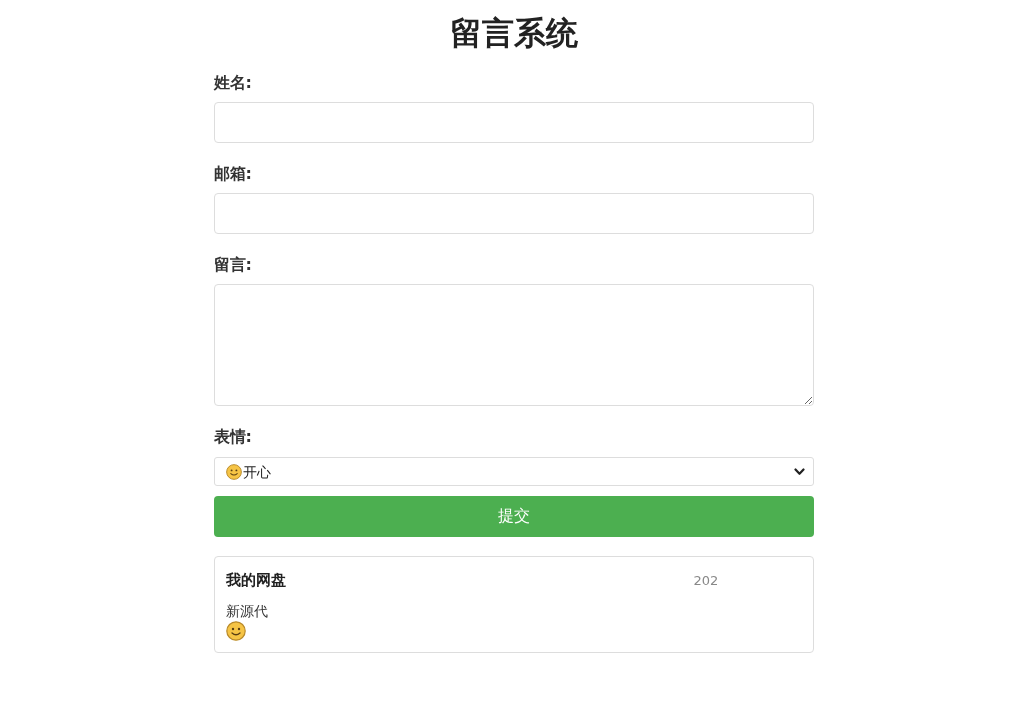  What do you see at coordinates (513, 471) in the screenshot?
I see `mood-select: 开心` at bounding box center [513, 471].